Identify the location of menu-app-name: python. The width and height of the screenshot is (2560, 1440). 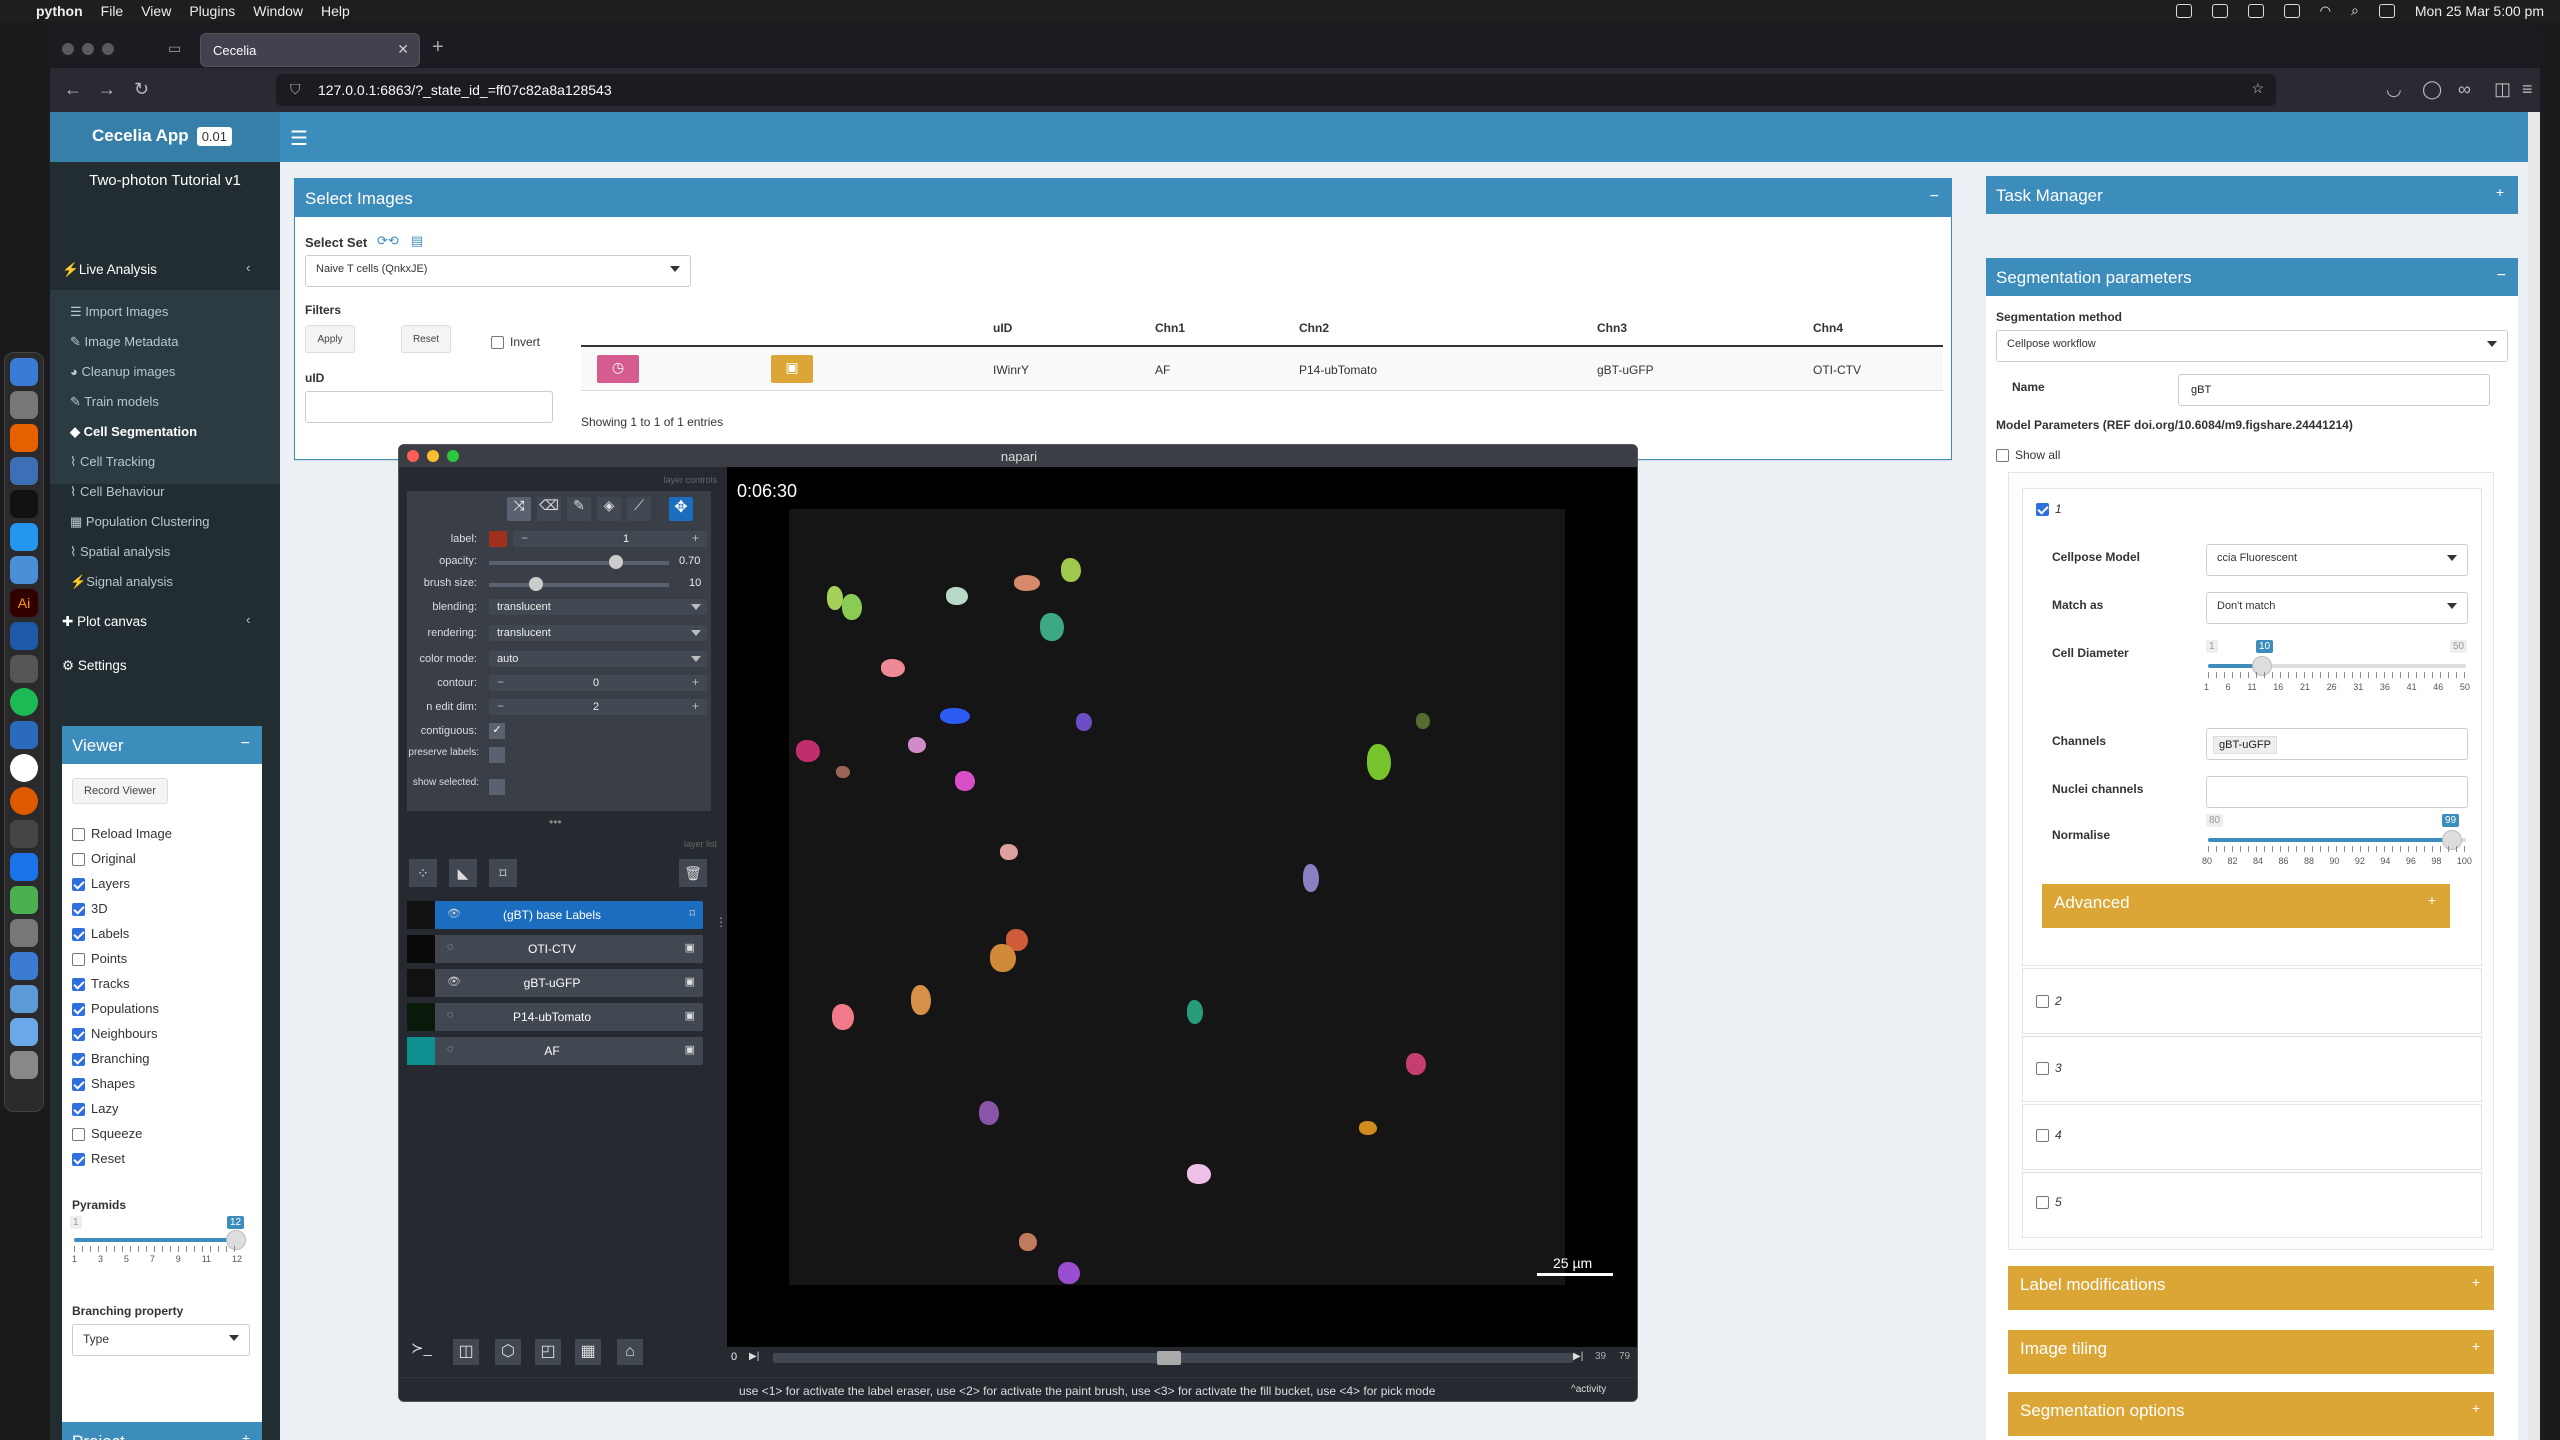
(59, 11).